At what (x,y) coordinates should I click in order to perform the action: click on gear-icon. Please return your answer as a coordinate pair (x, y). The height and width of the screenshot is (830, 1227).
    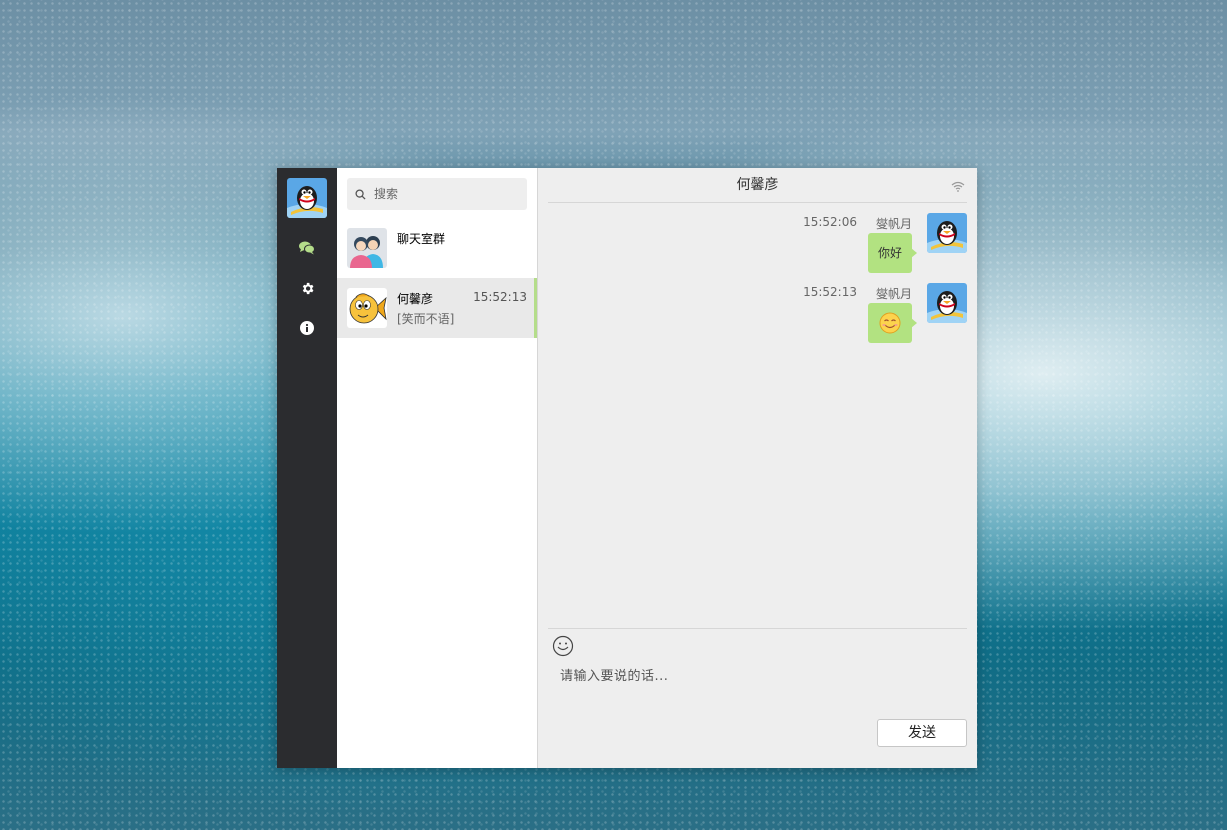
    Looking at the image, I should click on (307, 288).